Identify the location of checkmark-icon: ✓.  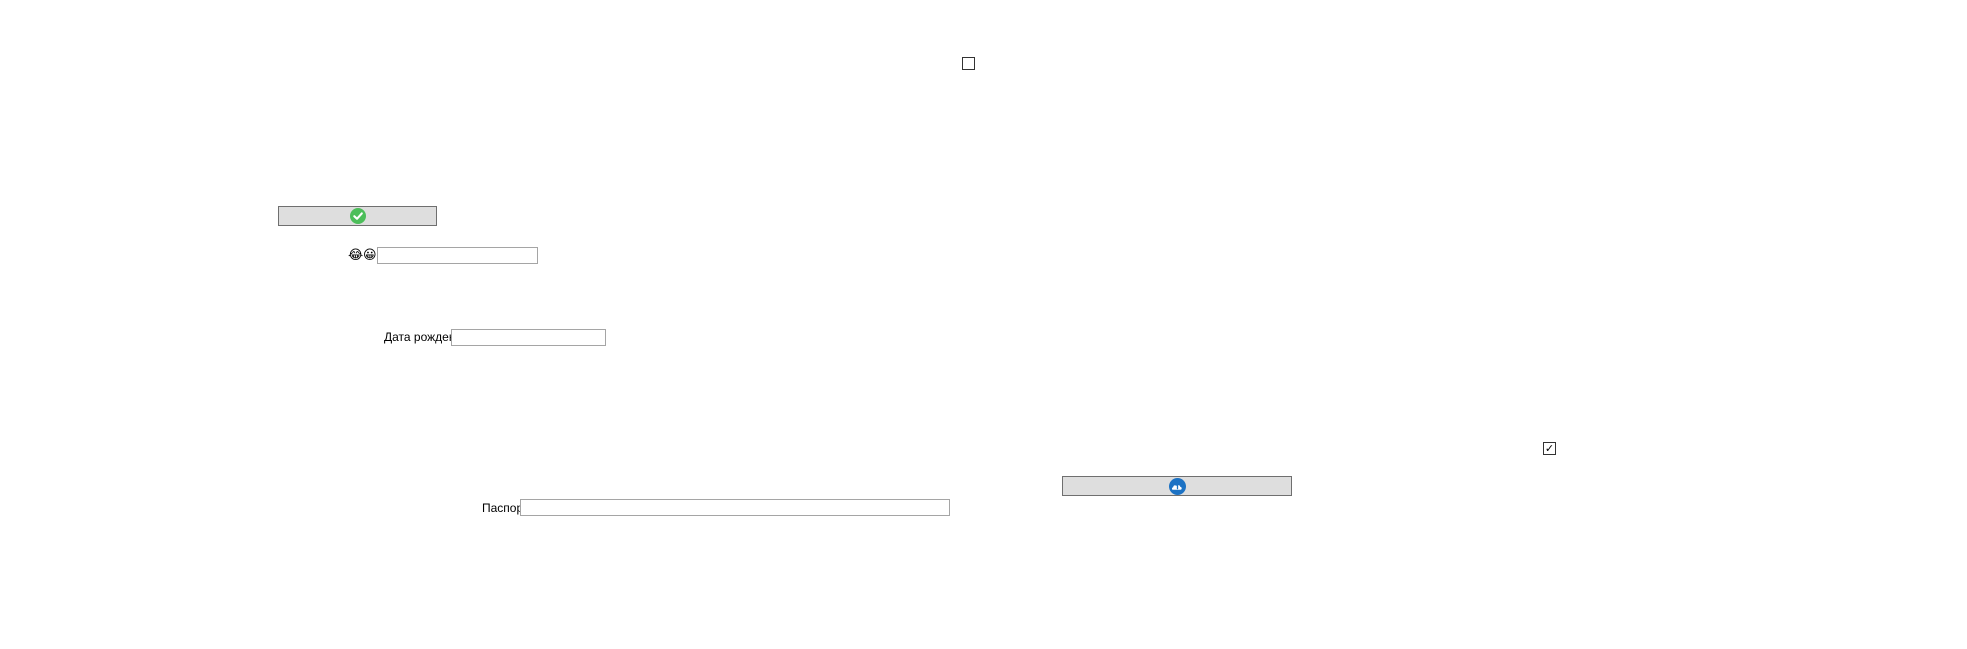
(1549, 448).